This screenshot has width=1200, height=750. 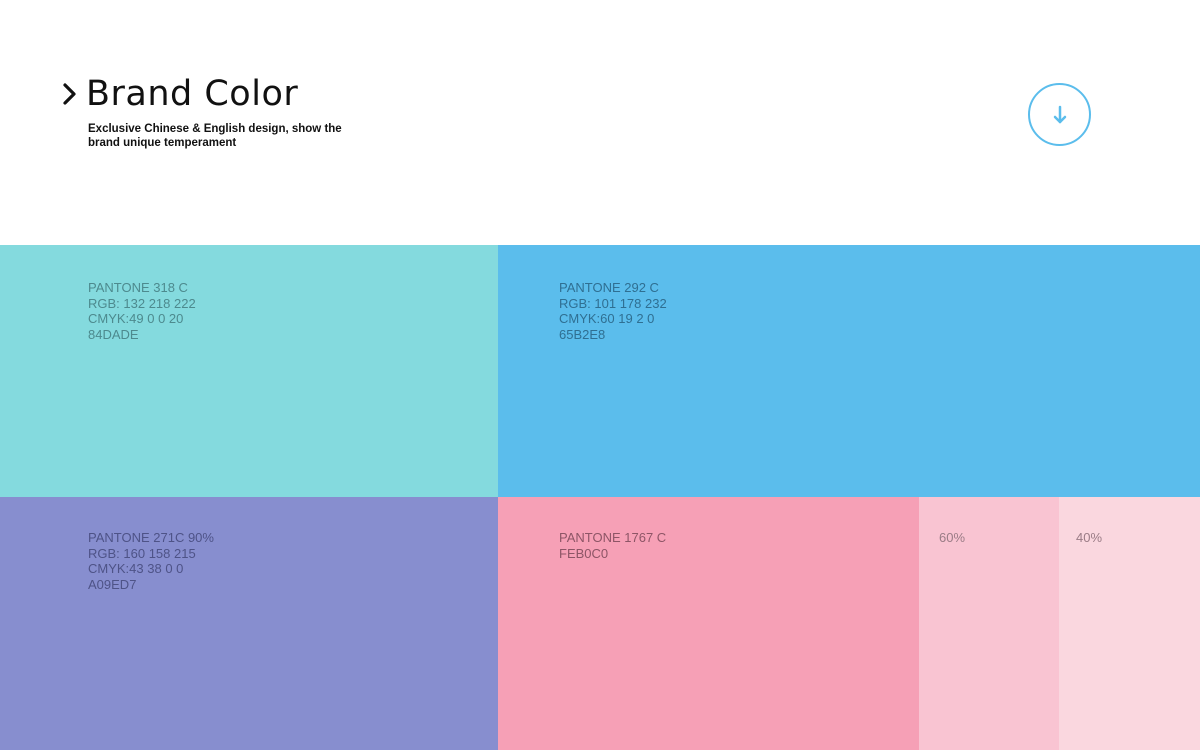 I want to click on rgb-value: RGB: 101 178 232, so click(x=613, y=303).